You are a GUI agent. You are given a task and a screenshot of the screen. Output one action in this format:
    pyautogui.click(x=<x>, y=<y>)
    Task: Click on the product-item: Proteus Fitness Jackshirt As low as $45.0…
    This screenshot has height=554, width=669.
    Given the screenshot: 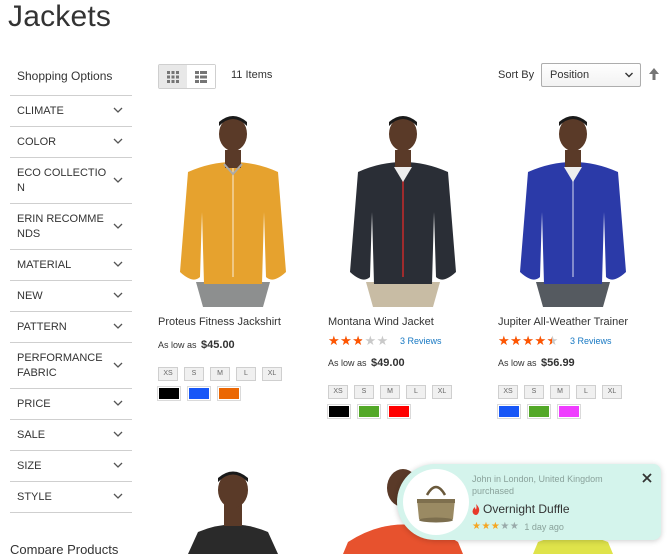 What is the action you would take?
    pyautogui.click(x=237, y=256)
    